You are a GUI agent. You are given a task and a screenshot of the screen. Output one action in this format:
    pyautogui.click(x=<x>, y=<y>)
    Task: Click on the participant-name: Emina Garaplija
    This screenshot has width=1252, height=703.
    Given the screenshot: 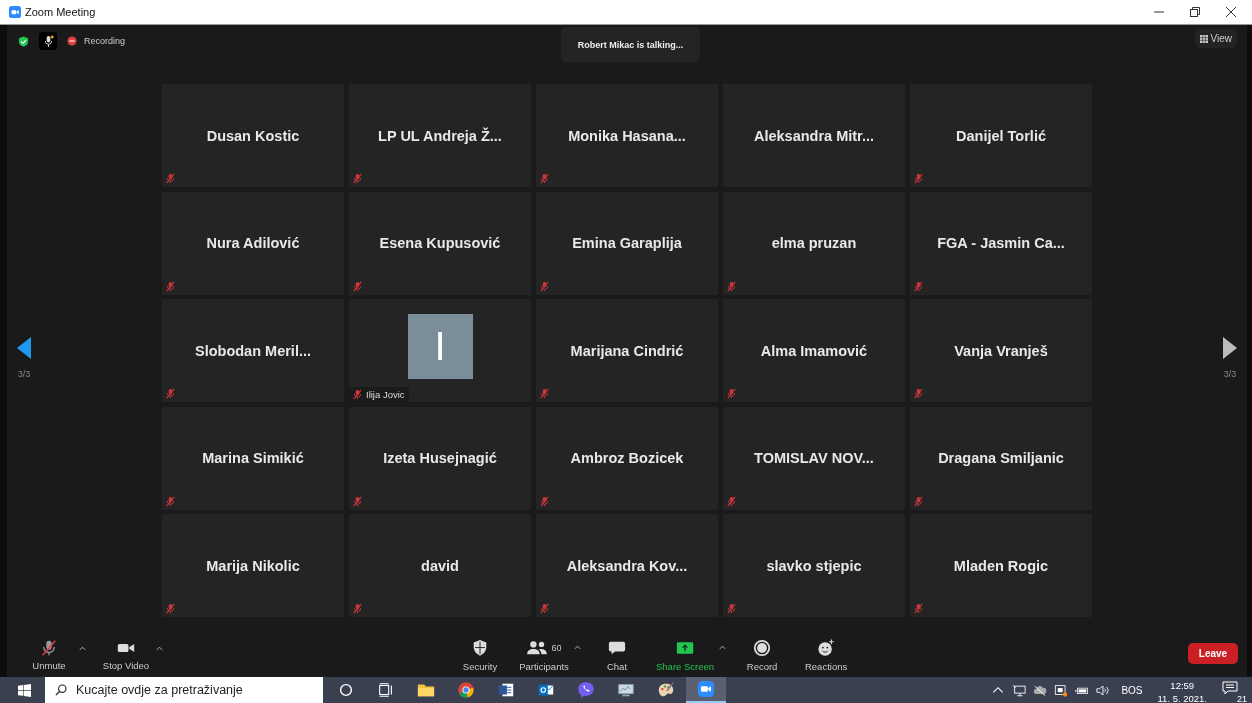 What is the action you would take?
    pyautogui.click(x=627, y=243)
    